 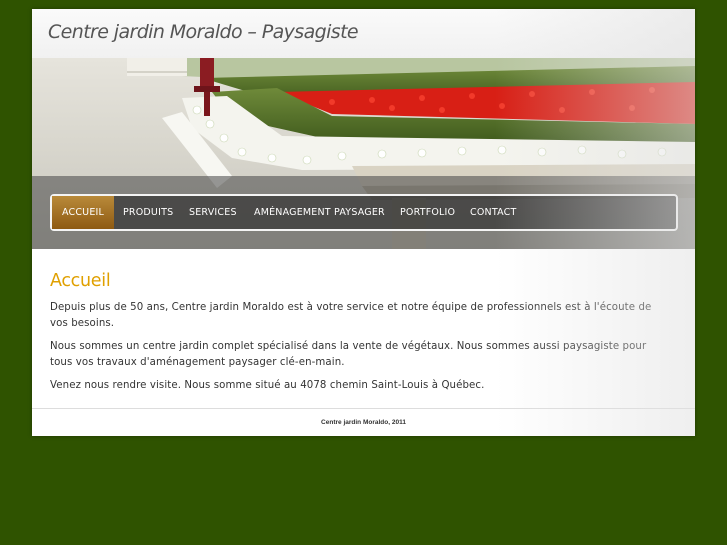 I want to click on nav-label: CONTACT, so click(x=493, y=212).